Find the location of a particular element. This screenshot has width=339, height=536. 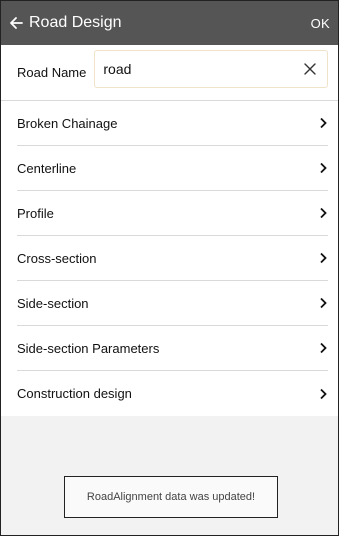

page-title: Road Design is located at coordinates (75, 22).